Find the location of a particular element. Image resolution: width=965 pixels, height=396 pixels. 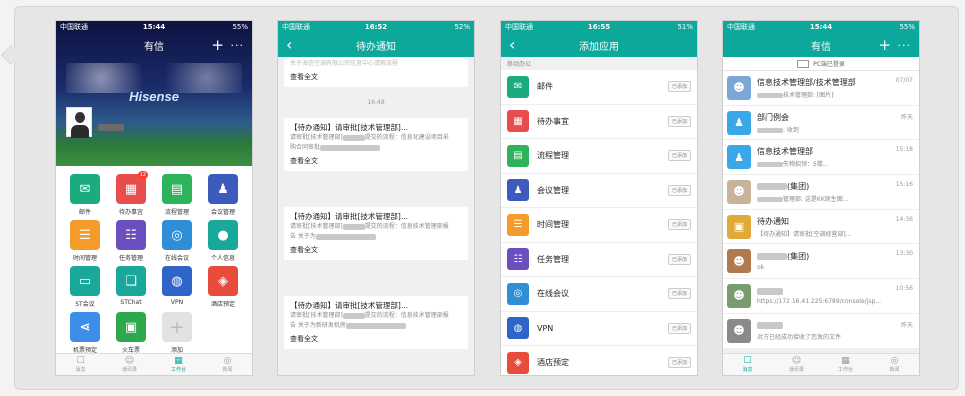

chat-row: ☻ 信息技术管理部/技术管理部 技术管理部: [图片] 07/07 is located at coordinates (821, 88).